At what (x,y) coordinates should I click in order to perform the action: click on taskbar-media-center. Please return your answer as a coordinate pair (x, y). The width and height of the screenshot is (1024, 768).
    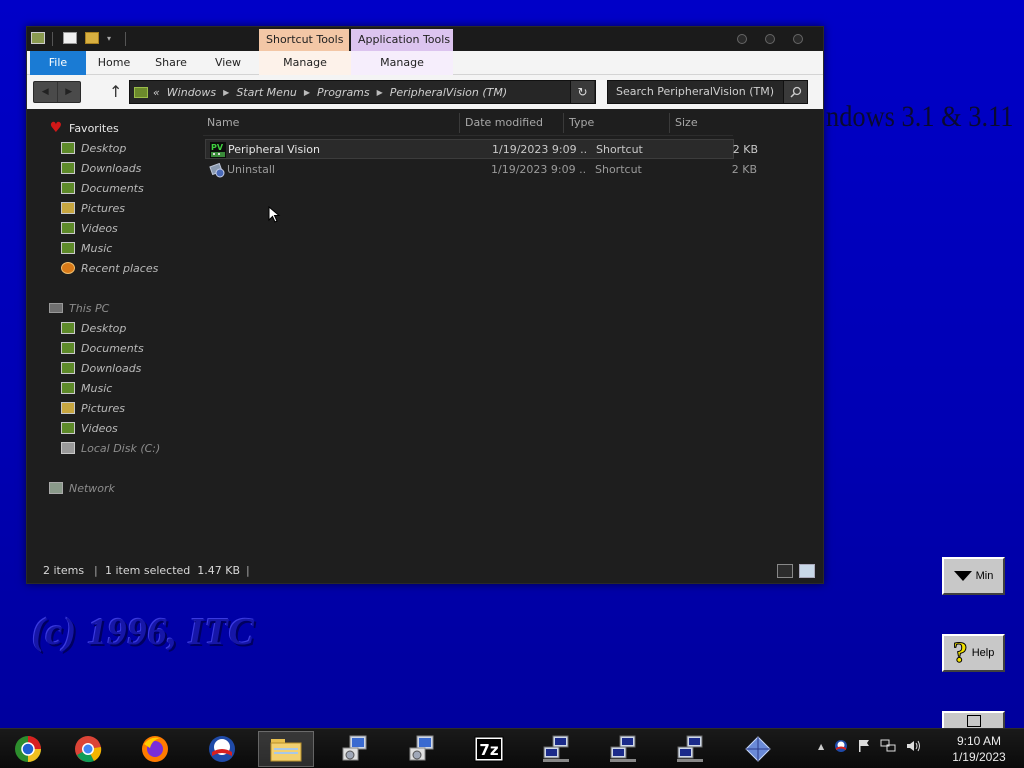
    Looking at the image, I should click on (28, 749).